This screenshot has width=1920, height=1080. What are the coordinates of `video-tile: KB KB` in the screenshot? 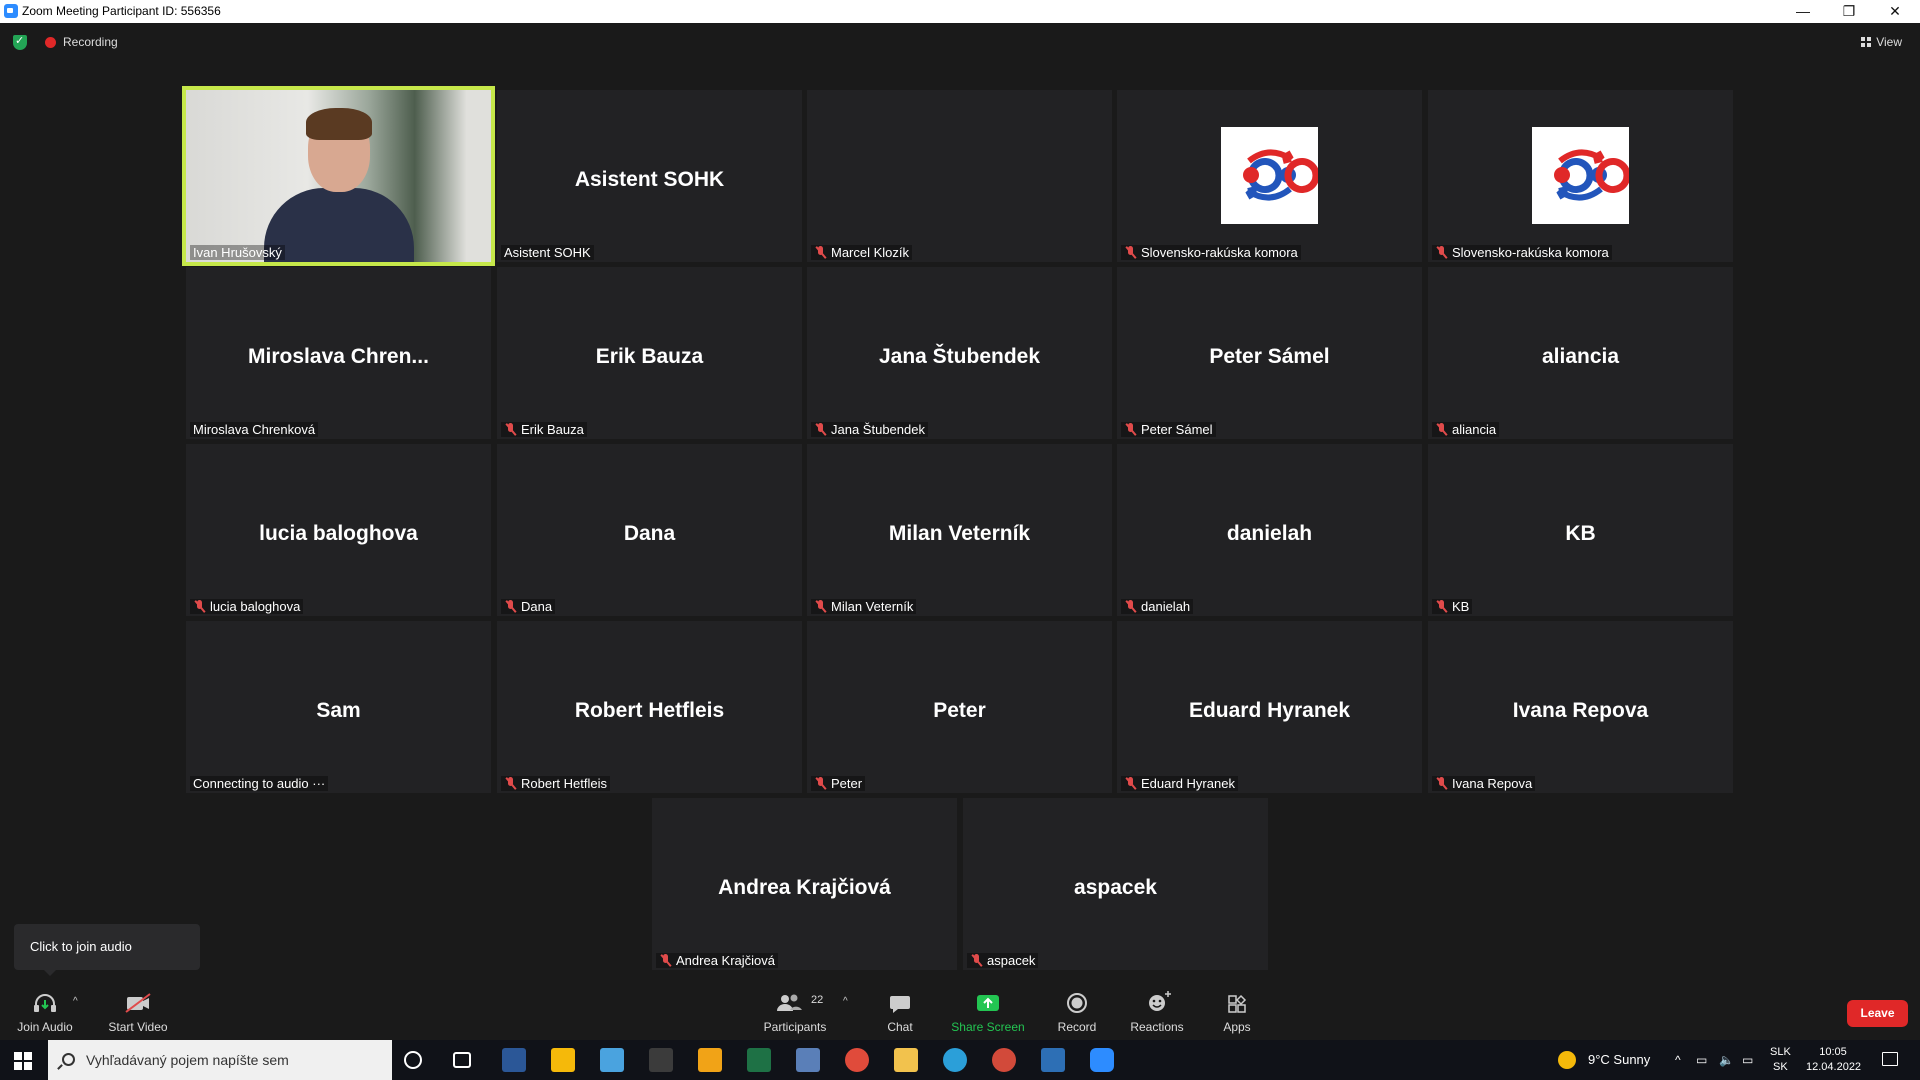 It's located at (1580, 530).